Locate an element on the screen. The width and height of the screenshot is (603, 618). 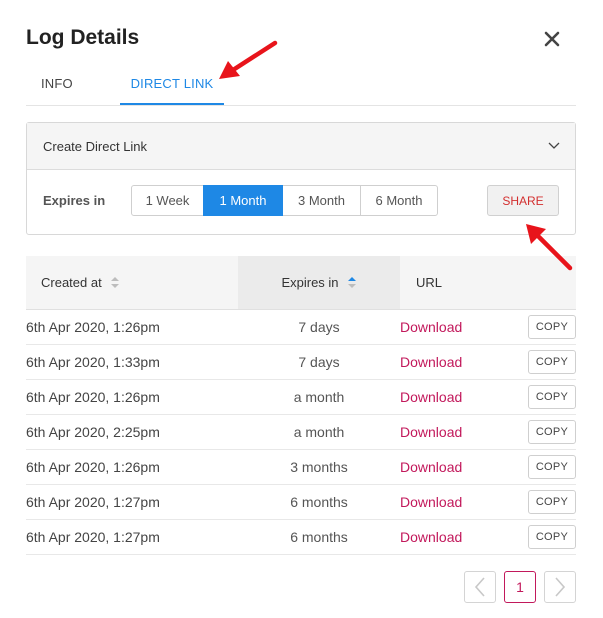
column-header-label: Created at is located at coordinates (71, 282).